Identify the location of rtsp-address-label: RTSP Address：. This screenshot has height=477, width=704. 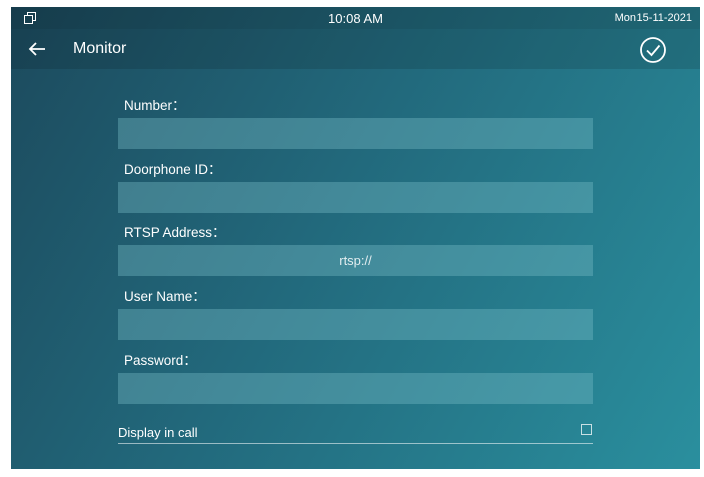
(175, 232).